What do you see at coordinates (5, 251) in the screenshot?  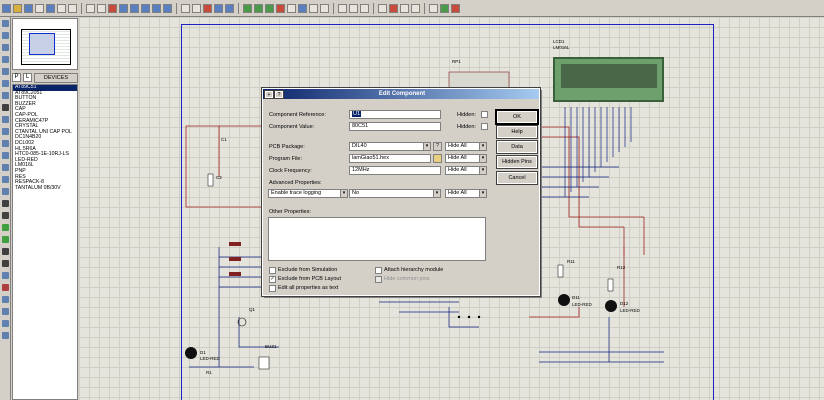 I see `path-icon` at bounding box center [5, 251].